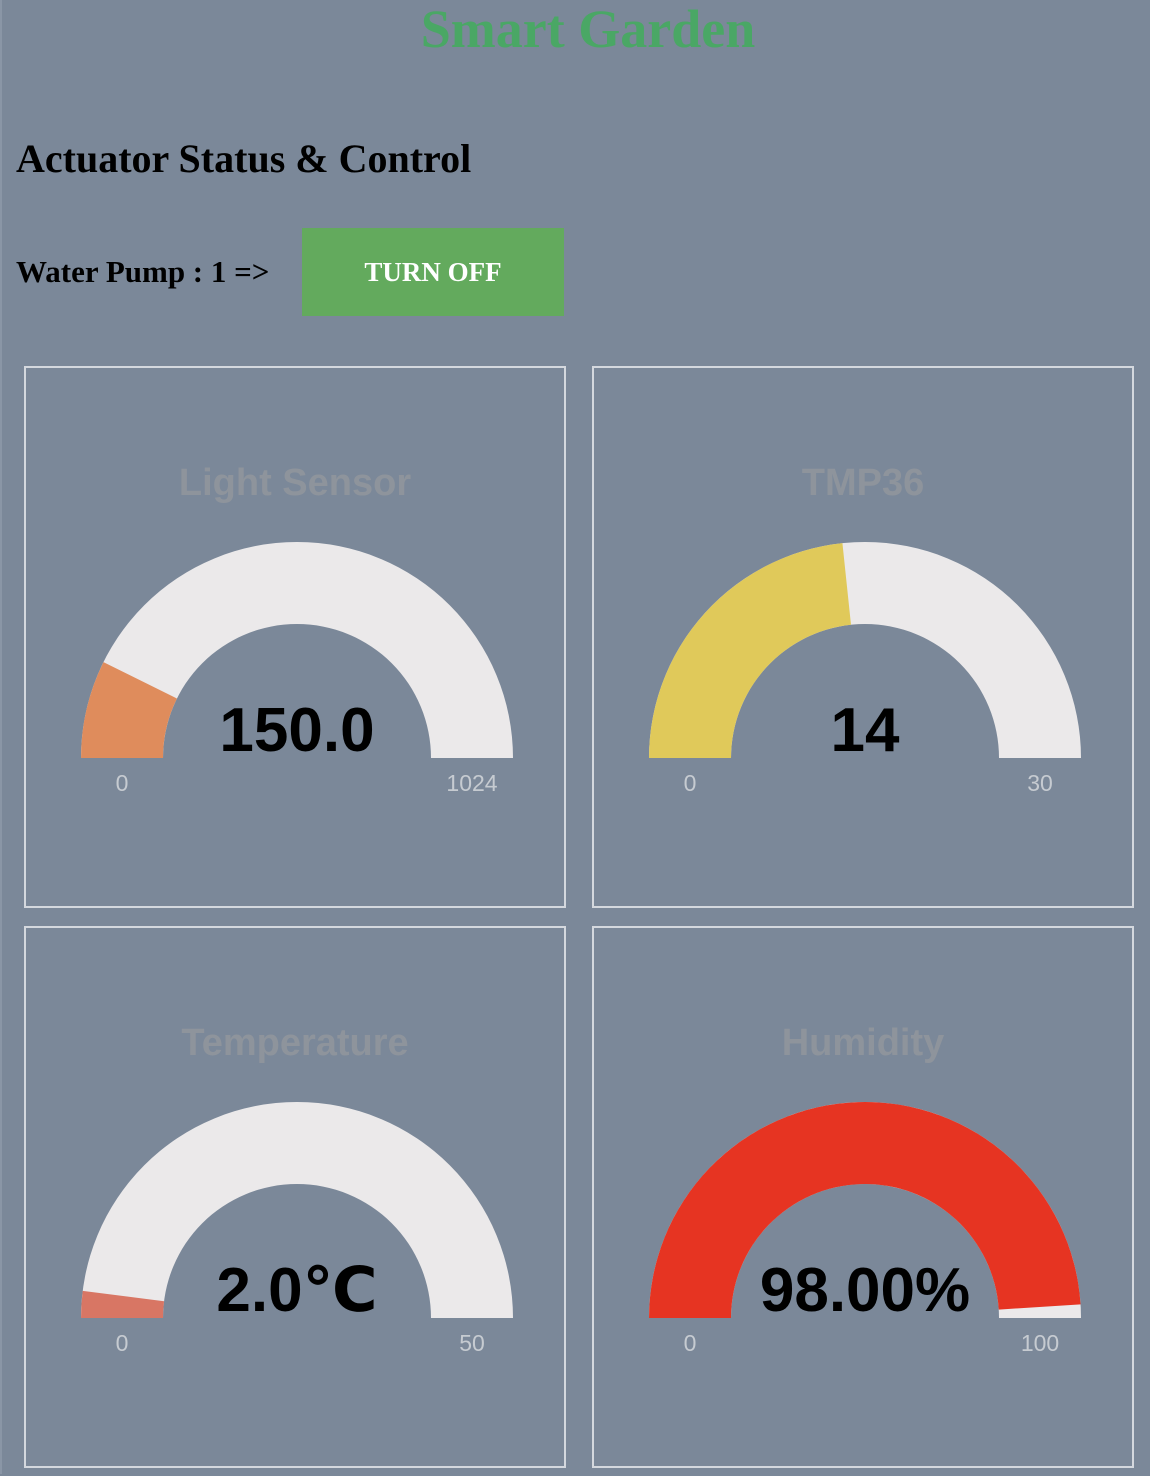 The height and width of the screenshot is (1476, 1150). What do you see at coordinates (297, 1290) in the screenshot?
I see `gauge-value: 2.0℃` at bounding box center [297, 1290].